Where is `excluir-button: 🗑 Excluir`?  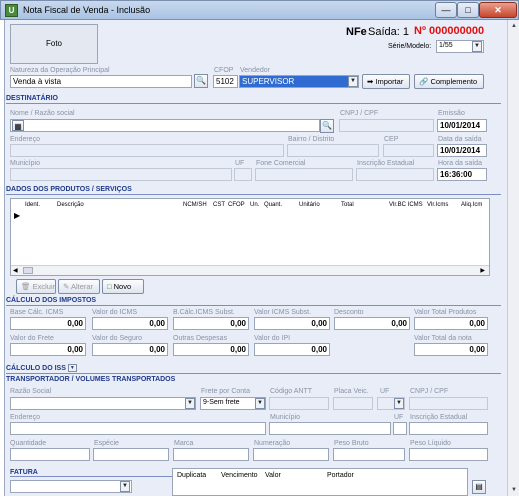
excluir-button: 🗑 Excluir is located at coordinates (36, 286).